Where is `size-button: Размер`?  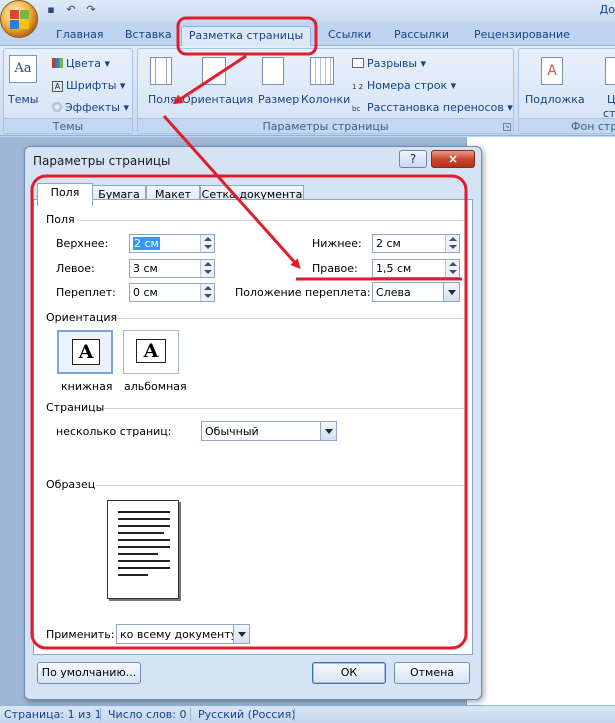 size-button: Размер is located at coordinates (278, 99).